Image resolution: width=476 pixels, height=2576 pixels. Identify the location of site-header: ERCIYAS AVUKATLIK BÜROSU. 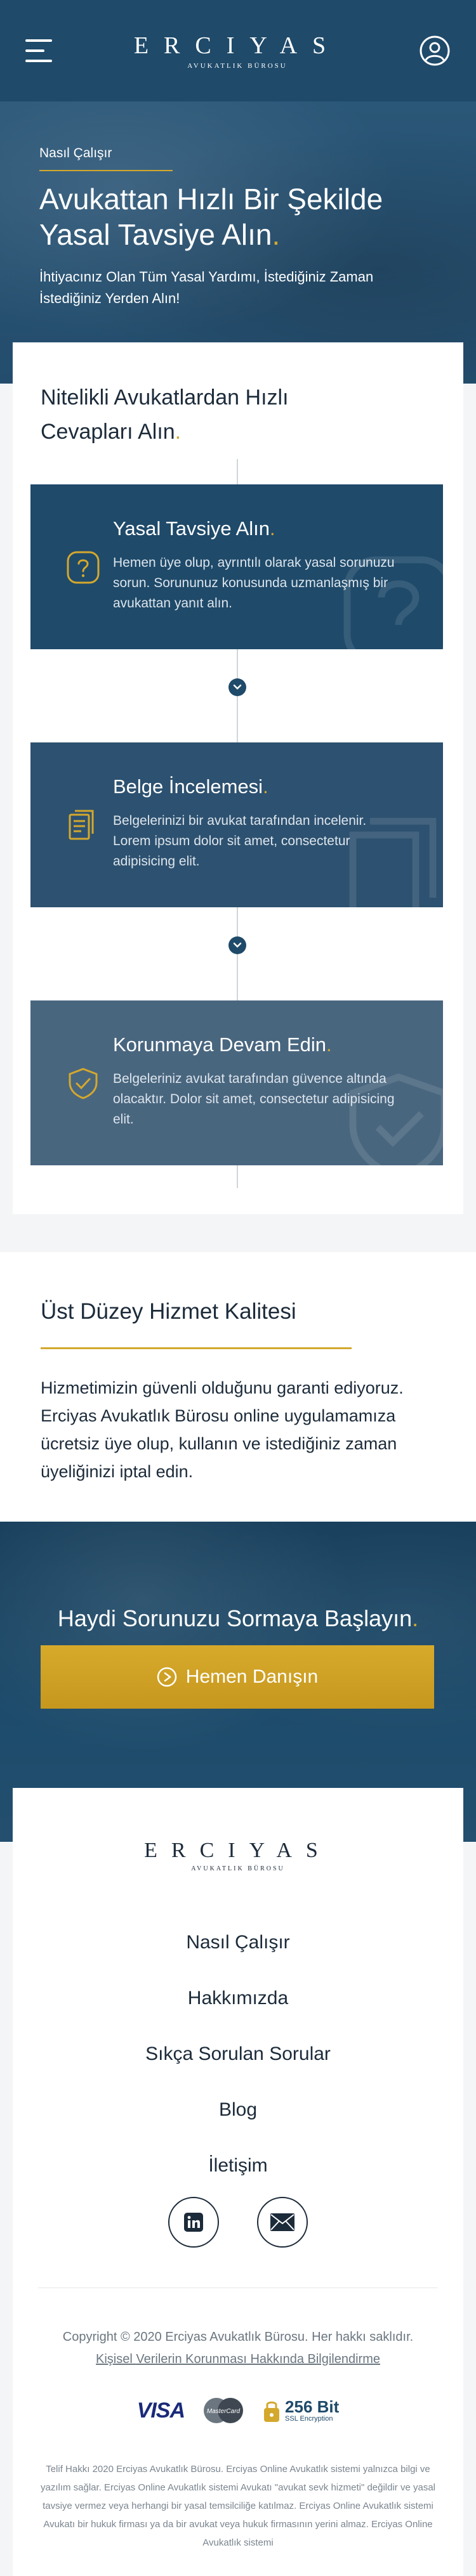
(238, 50).